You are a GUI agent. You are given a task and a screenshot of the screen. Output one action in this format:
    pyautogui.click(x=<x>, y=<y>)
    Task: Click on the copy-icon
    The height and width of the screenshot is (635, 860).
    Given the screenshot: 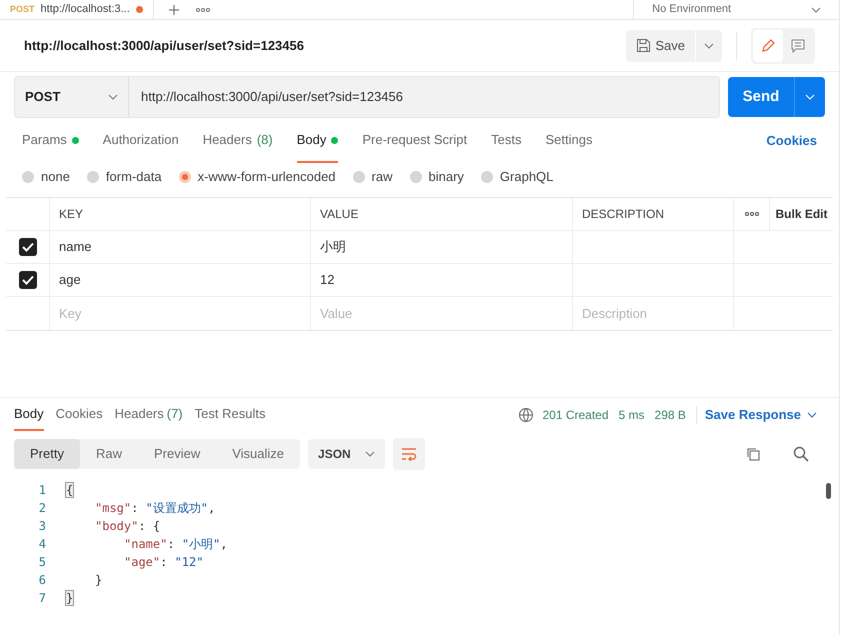 What is the action you would take?
    pyautogui.click(x=753, y=454)
    